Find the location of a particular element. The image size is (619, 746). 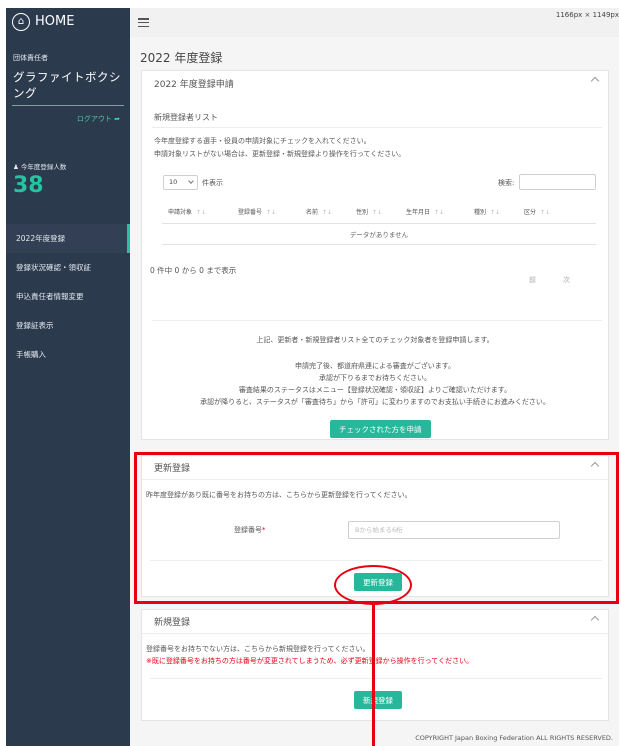

group-divider is located at coordinates (68, 105).